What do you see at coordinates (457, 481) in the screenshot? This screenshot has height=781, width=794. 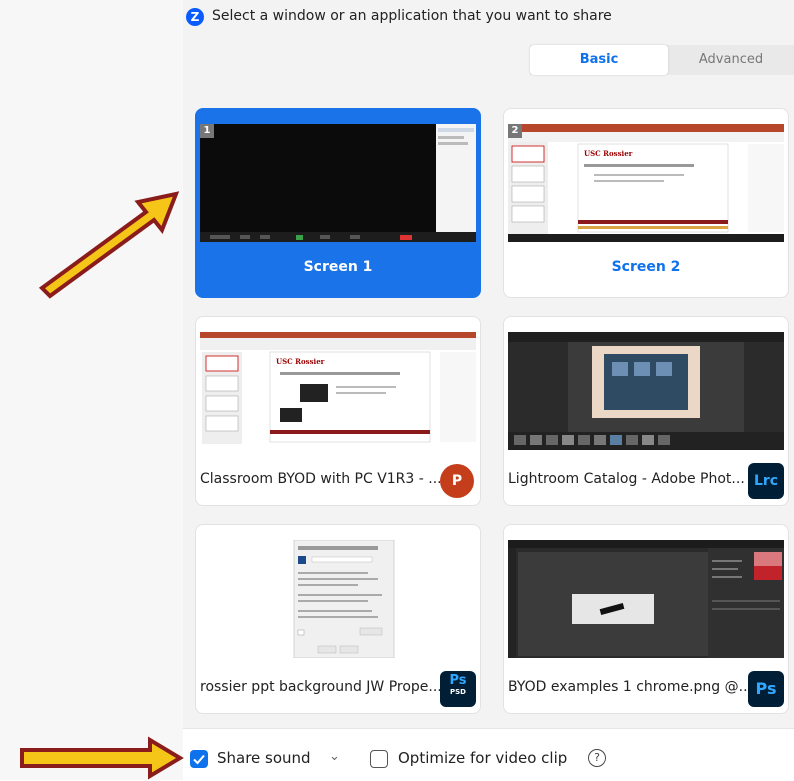 I see `powerpoint-icon: P` at bounding box center [457, 481].